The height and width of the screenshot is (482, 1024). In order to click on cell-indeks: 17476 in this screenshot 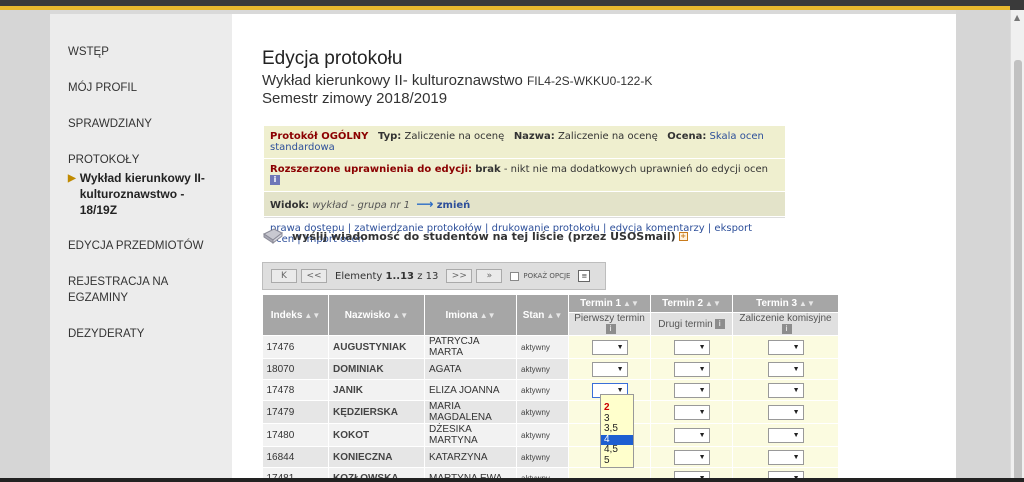, I will do `click(295, 347)`.